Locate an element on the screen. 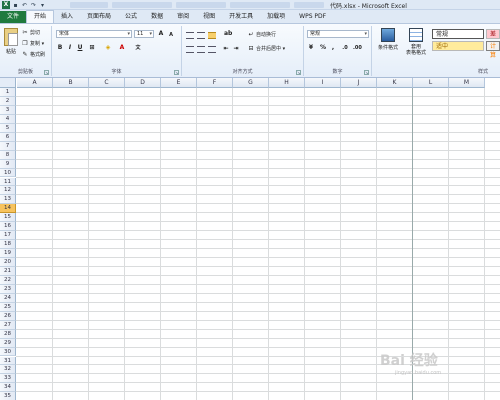 Image resolution: width=500 pixels, height=400 pixels. tab-view: 视图 is located at coordinates (209, 17).